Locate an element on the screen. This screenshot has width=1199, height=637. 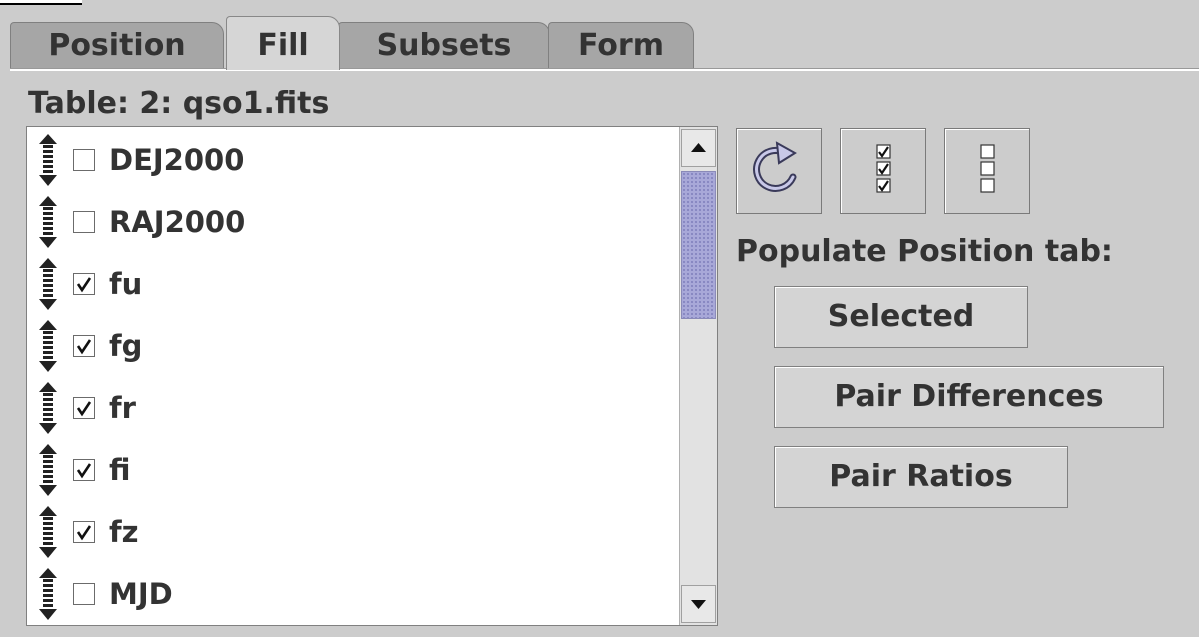
column-name: MJD is located at coordinates (141, 594).